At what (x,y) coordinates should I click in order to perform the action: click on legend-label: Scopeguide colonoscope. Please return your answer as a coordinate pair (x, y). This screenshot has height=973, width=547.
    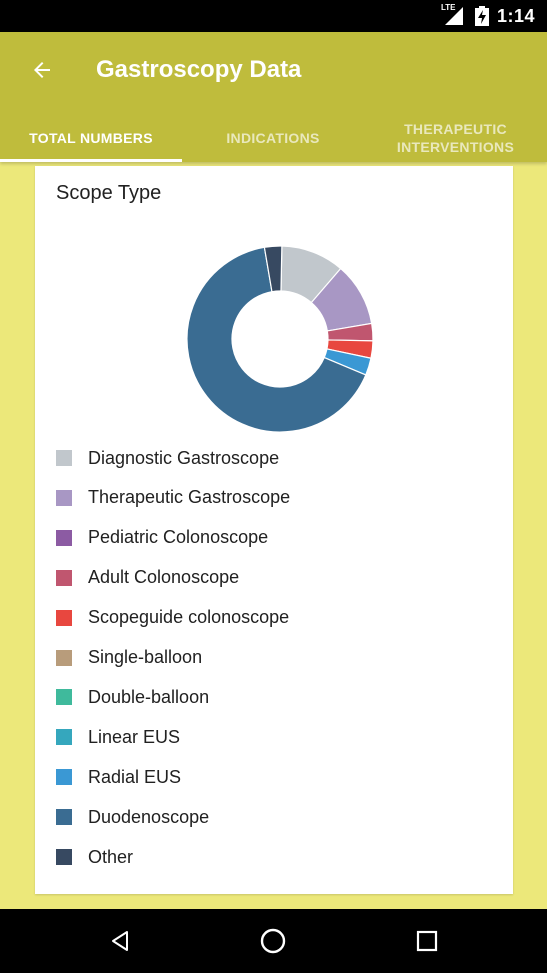
    Looking at the image, I should click on (189, 617).